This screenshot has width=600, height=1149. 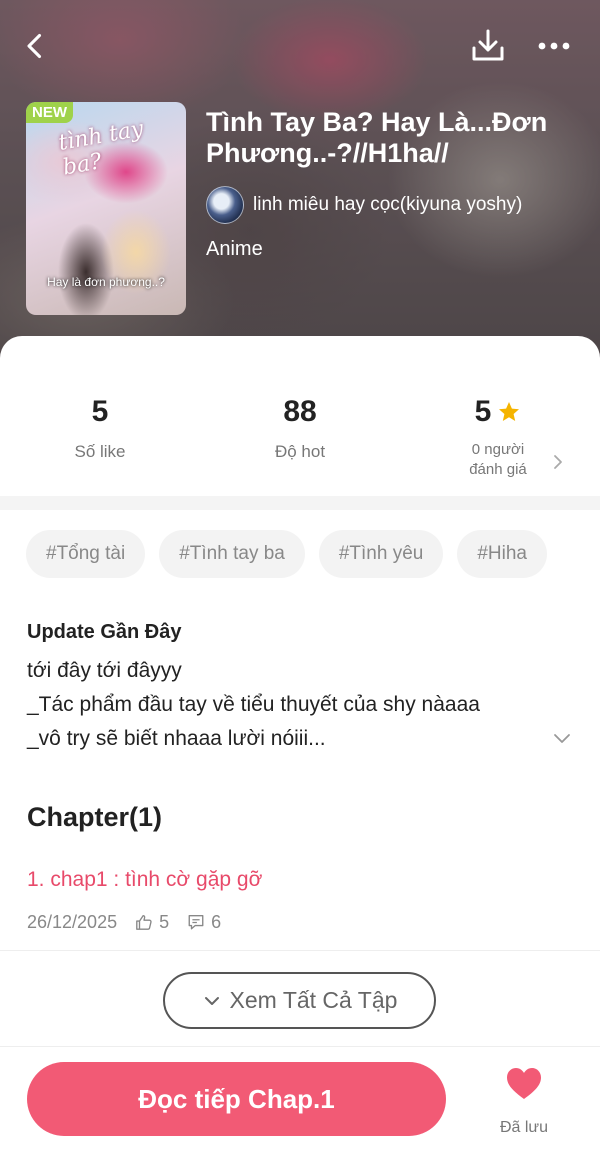 I want to click on update-line: tới đây tới đâyyy, so click(x=104, y=670).